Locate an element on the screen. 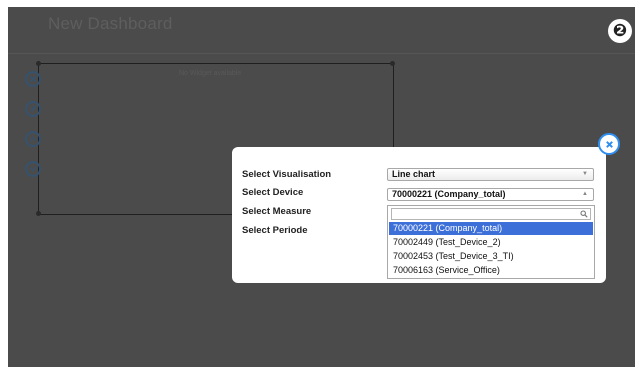 This screenshot has height=374, width=643. device-search-input is located at coordinates (491, 214).